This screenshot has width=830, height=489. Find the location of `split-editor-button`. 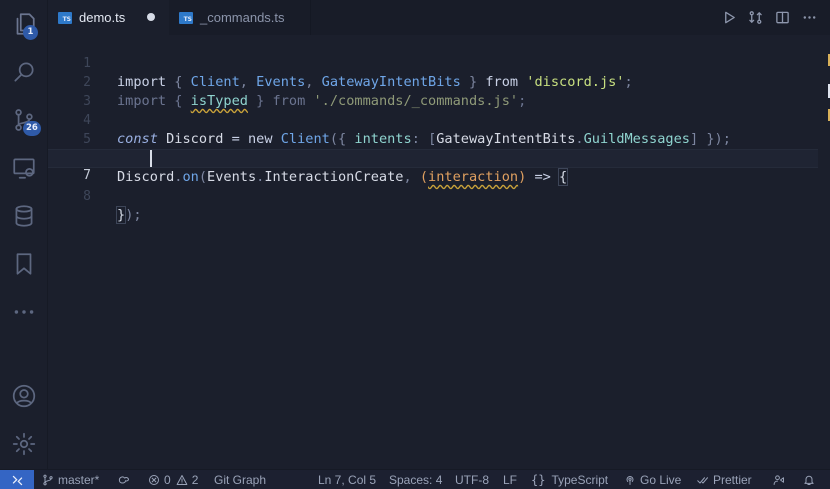

split-editor-button is located at coordinates (782, 17).